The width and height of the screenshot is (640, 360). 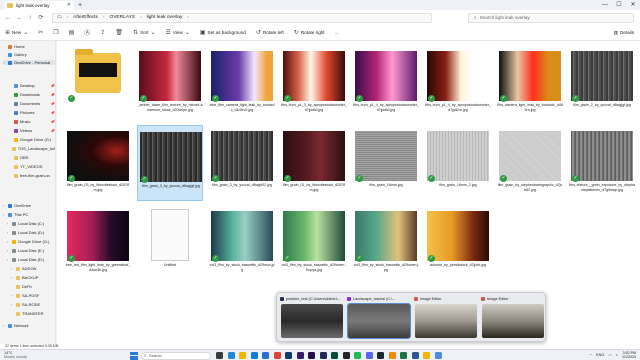 What do you see at coordinates (403, 355) in the screenshot?
I see `excel-icon` at bounding box center [403, 355].